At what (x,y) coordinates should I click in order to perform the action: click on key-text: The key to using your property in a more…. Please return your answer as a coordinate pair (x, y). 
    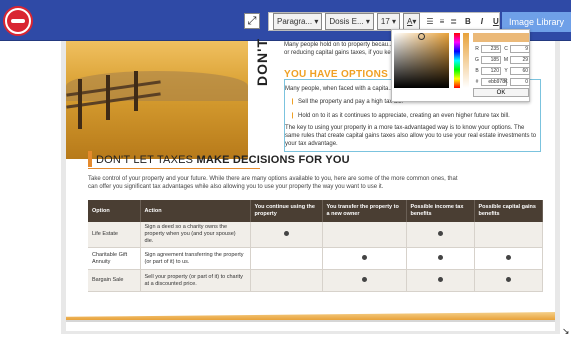
    Looking at the image, I should click on (411, 136).